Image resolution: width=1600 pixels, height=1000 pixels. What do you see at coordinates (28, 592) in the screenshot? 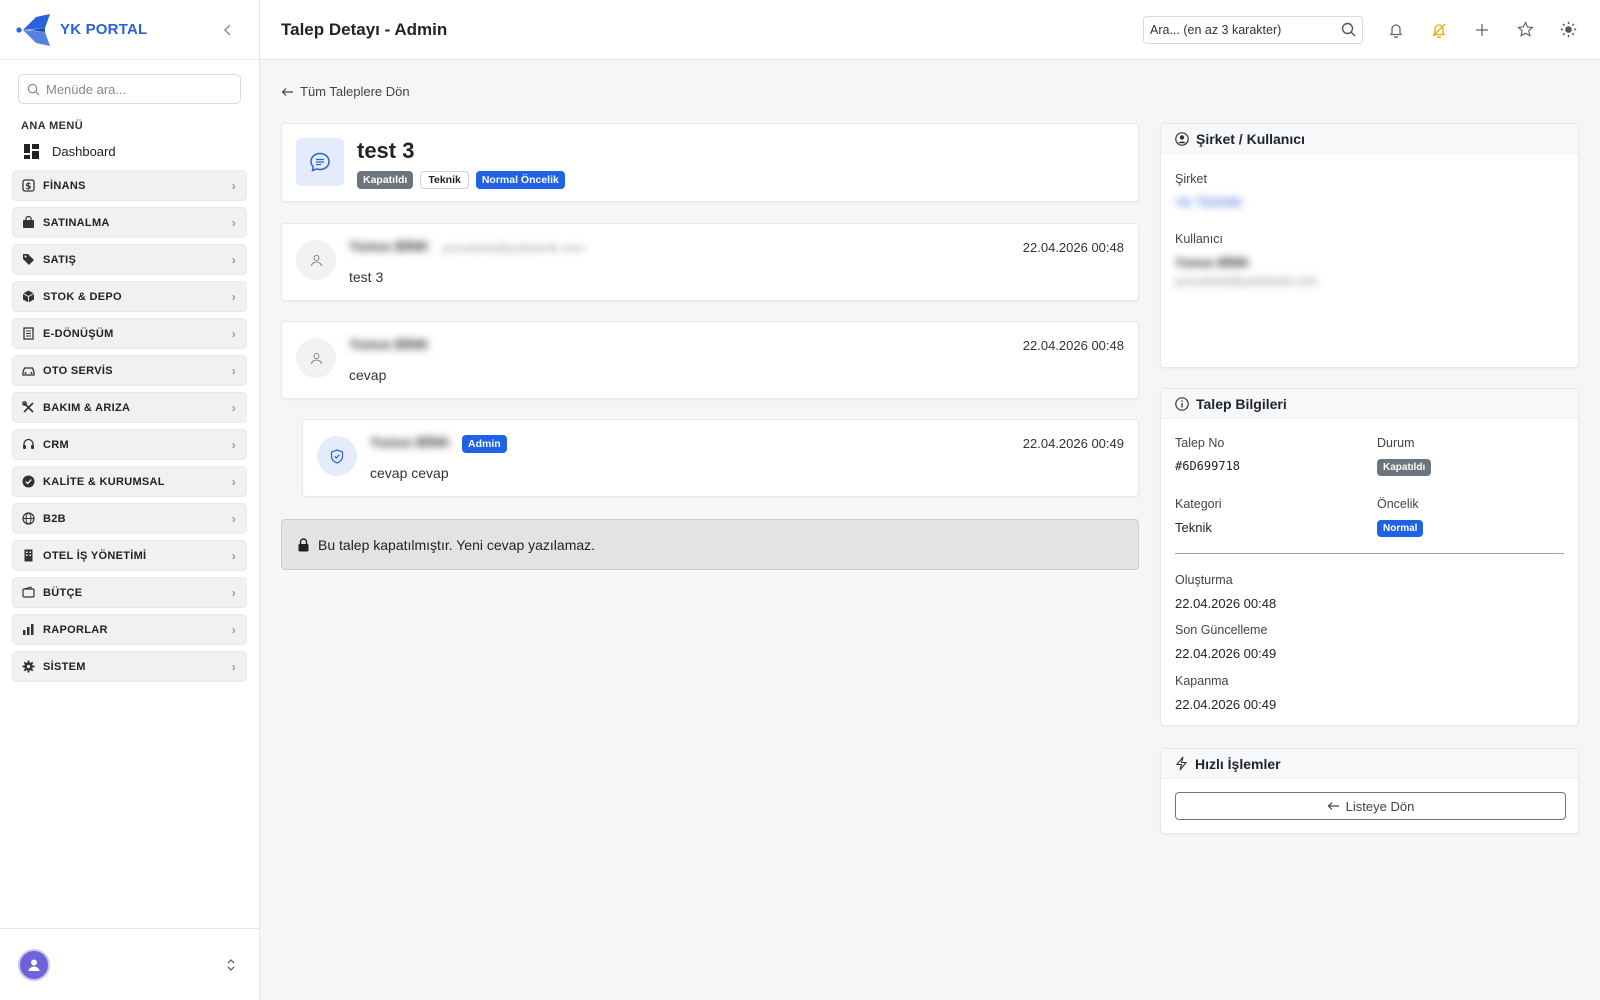
I see `wallet-icon` at bounding box center [28, 592].